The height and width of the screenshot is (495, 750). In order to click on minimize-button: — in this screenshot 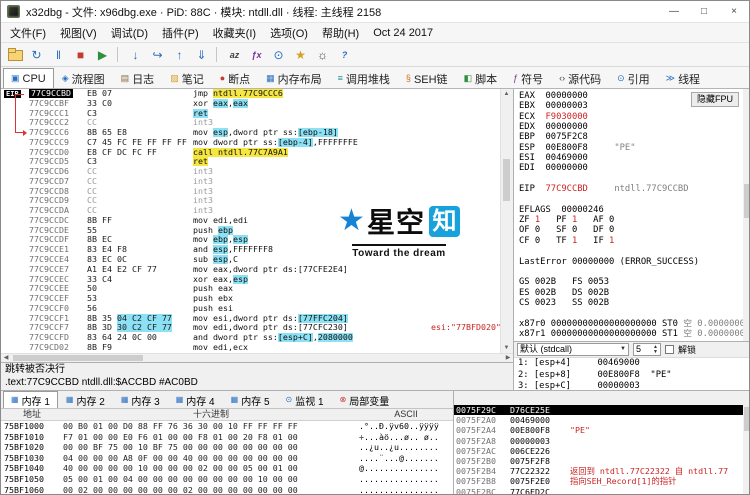, I will do `click(674, 12)`.